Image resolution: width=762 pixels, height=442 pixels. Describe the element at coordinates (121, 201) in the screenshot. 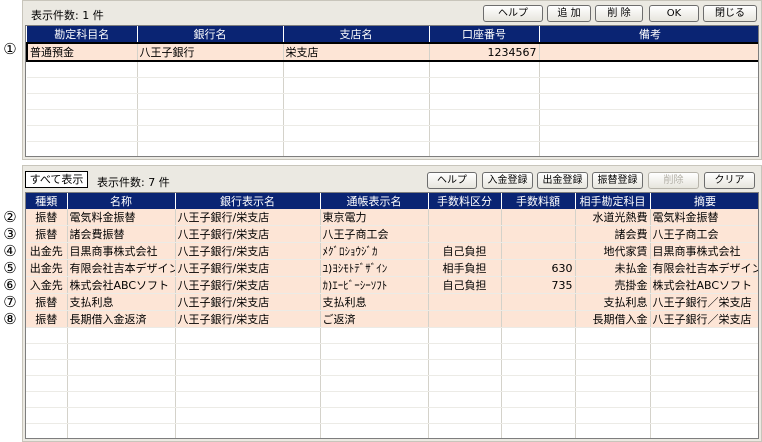

I see `col-header-name: 名称` at that location.